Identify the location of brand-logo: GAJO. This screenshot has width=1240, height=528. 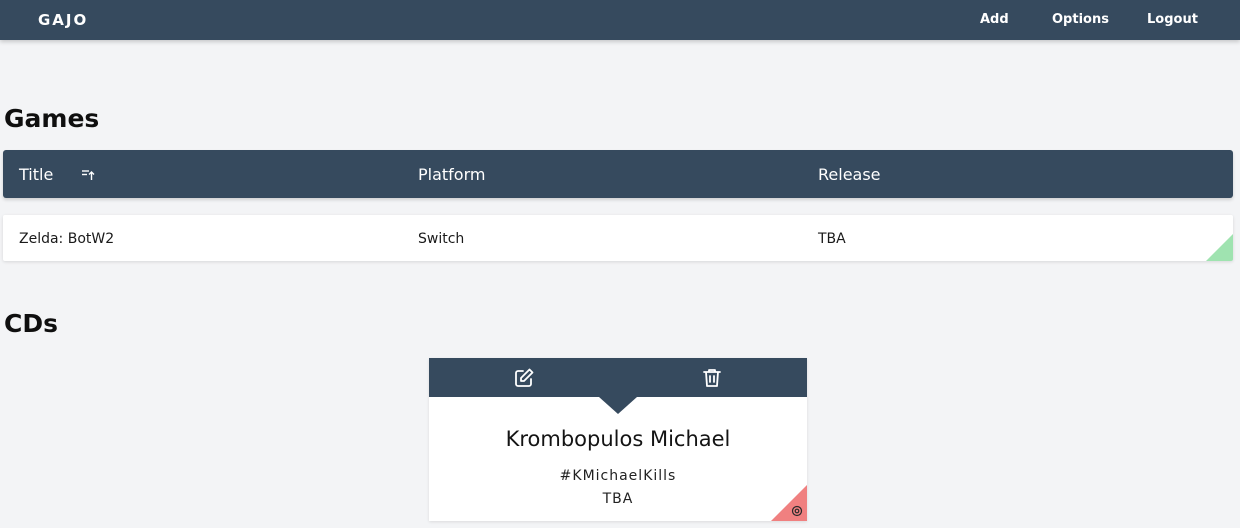
(63, 20).